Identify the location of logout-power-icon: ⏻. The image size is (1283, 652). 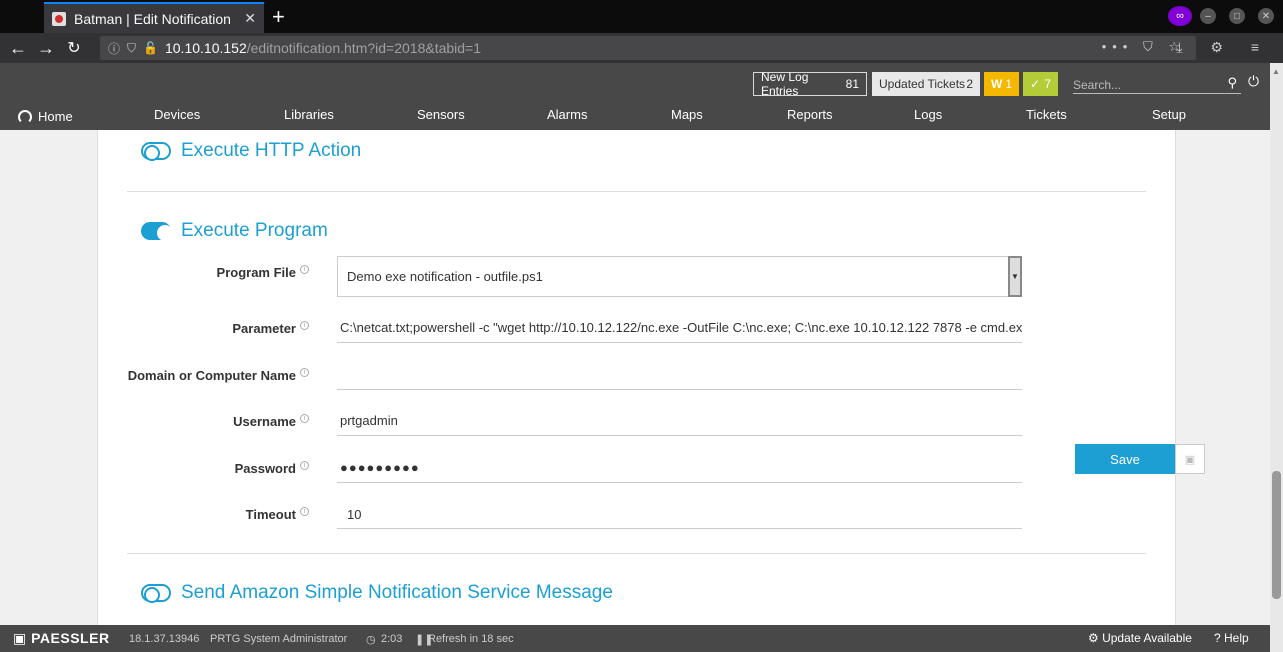
(1253, 81).